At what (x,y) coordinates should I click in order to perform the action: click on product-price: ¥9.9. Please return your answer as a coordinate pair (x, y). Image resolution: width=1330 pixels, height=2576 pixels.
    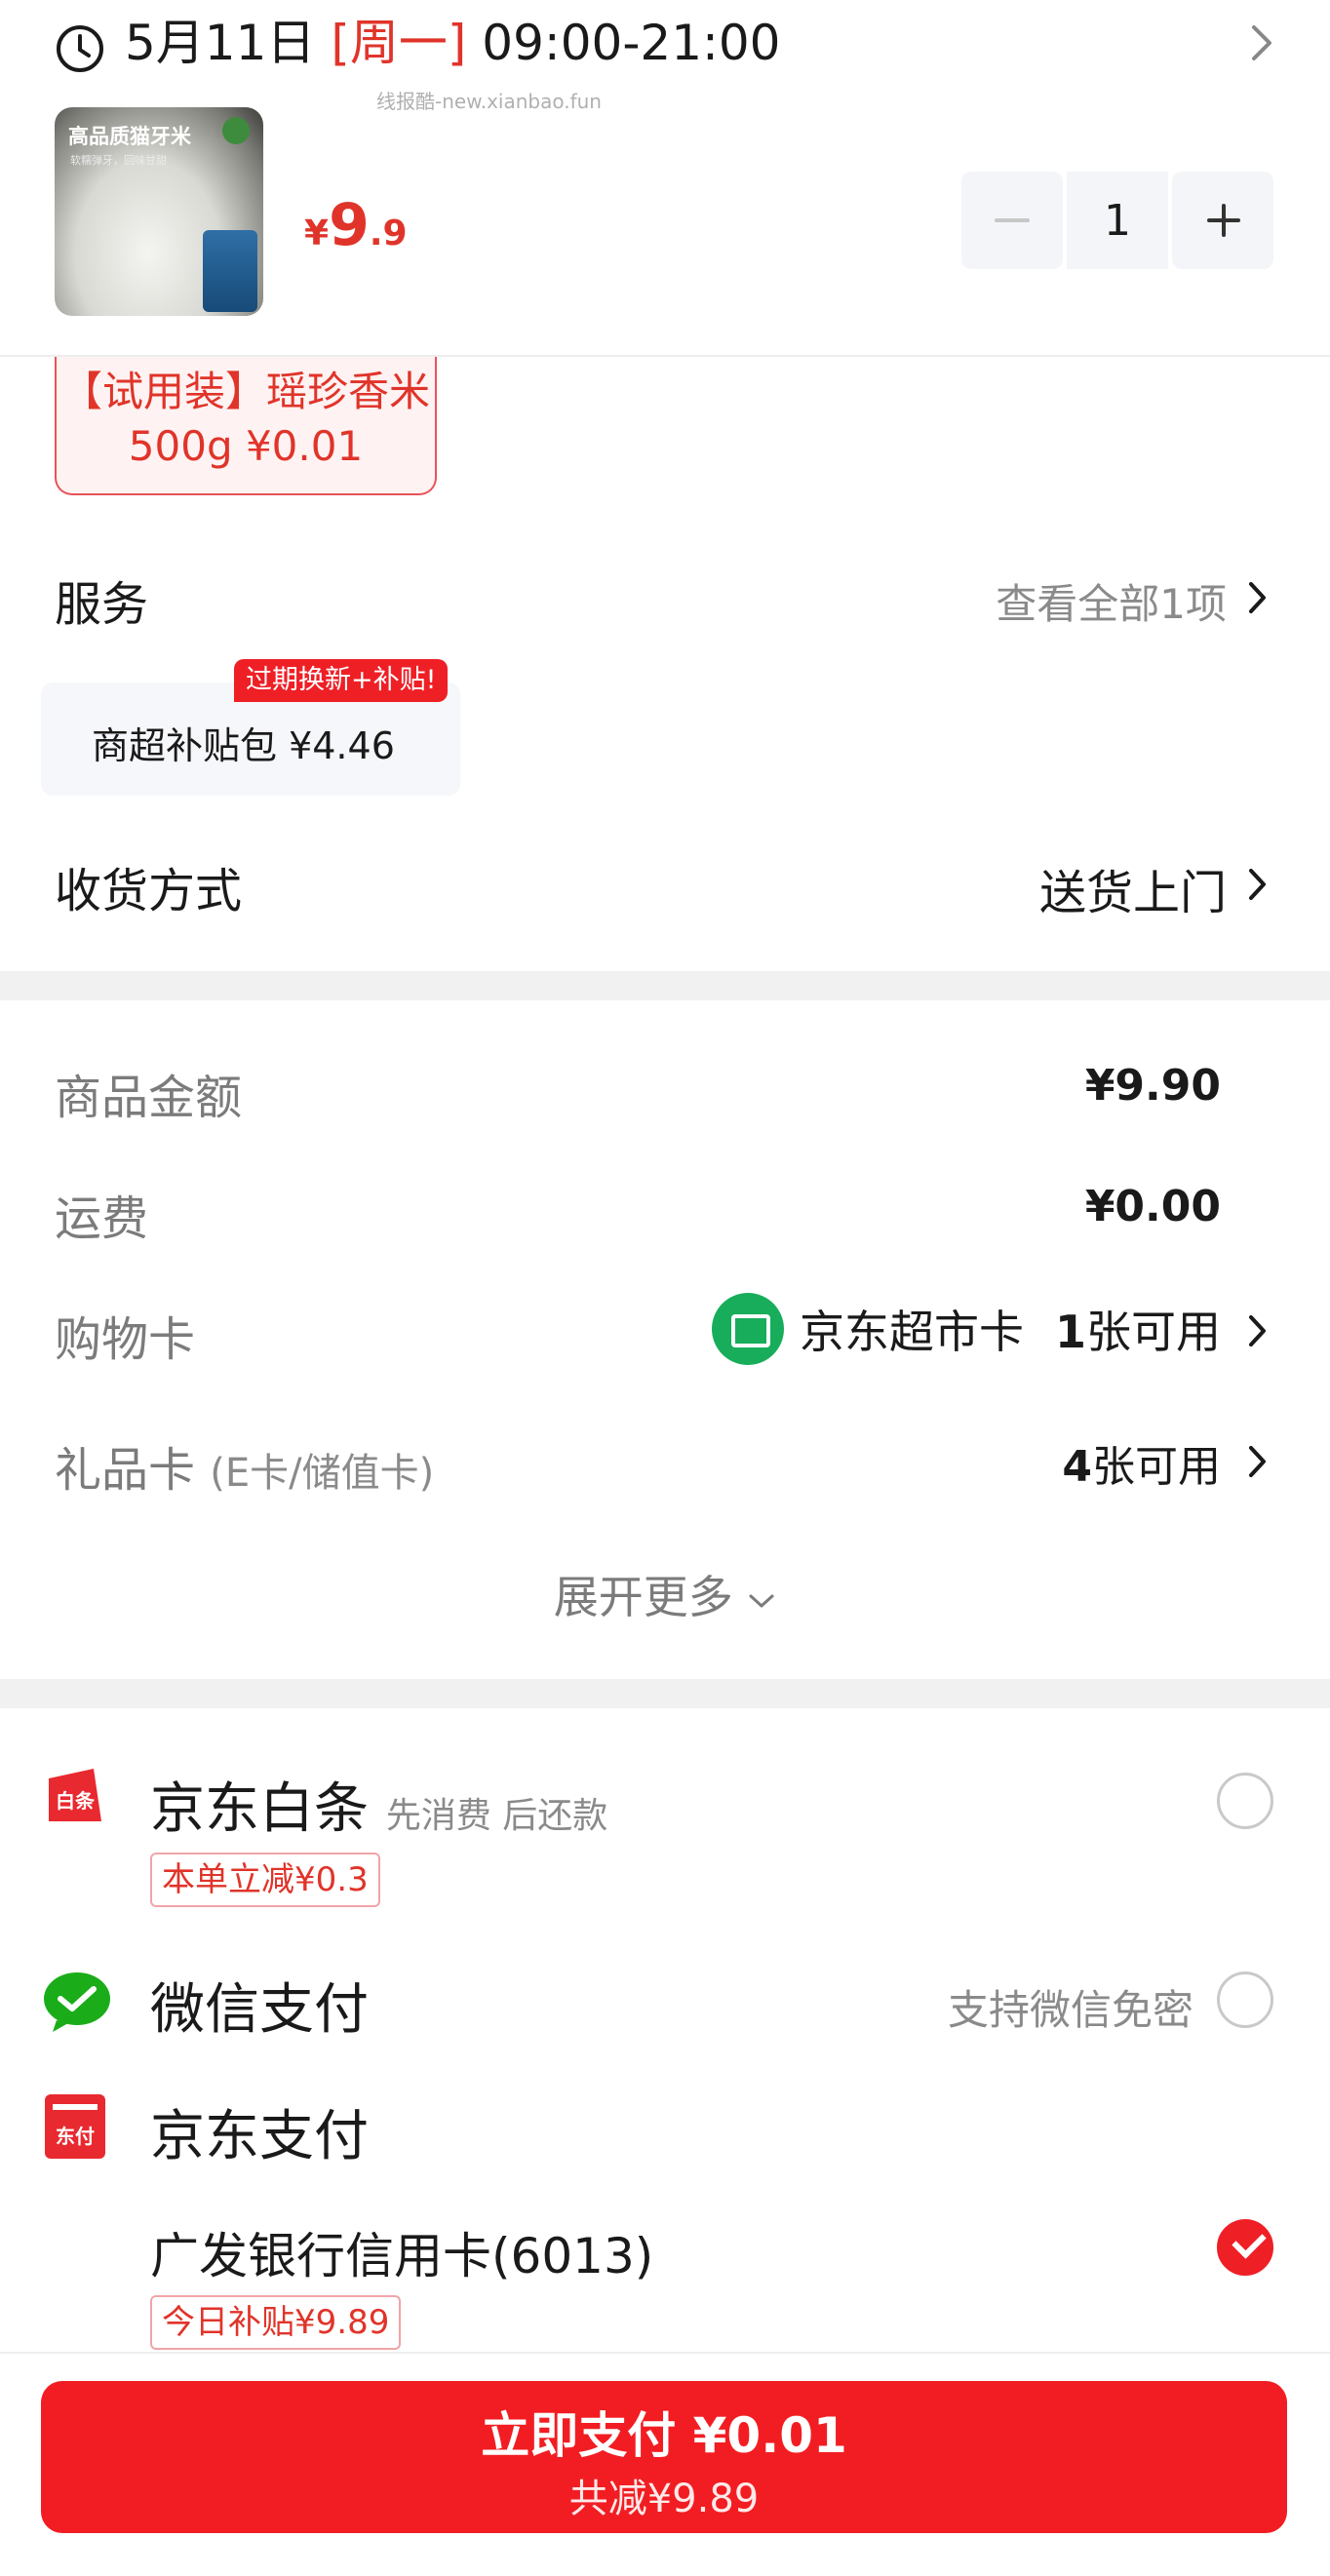
    Looking at the image, I should click on (356, 225).